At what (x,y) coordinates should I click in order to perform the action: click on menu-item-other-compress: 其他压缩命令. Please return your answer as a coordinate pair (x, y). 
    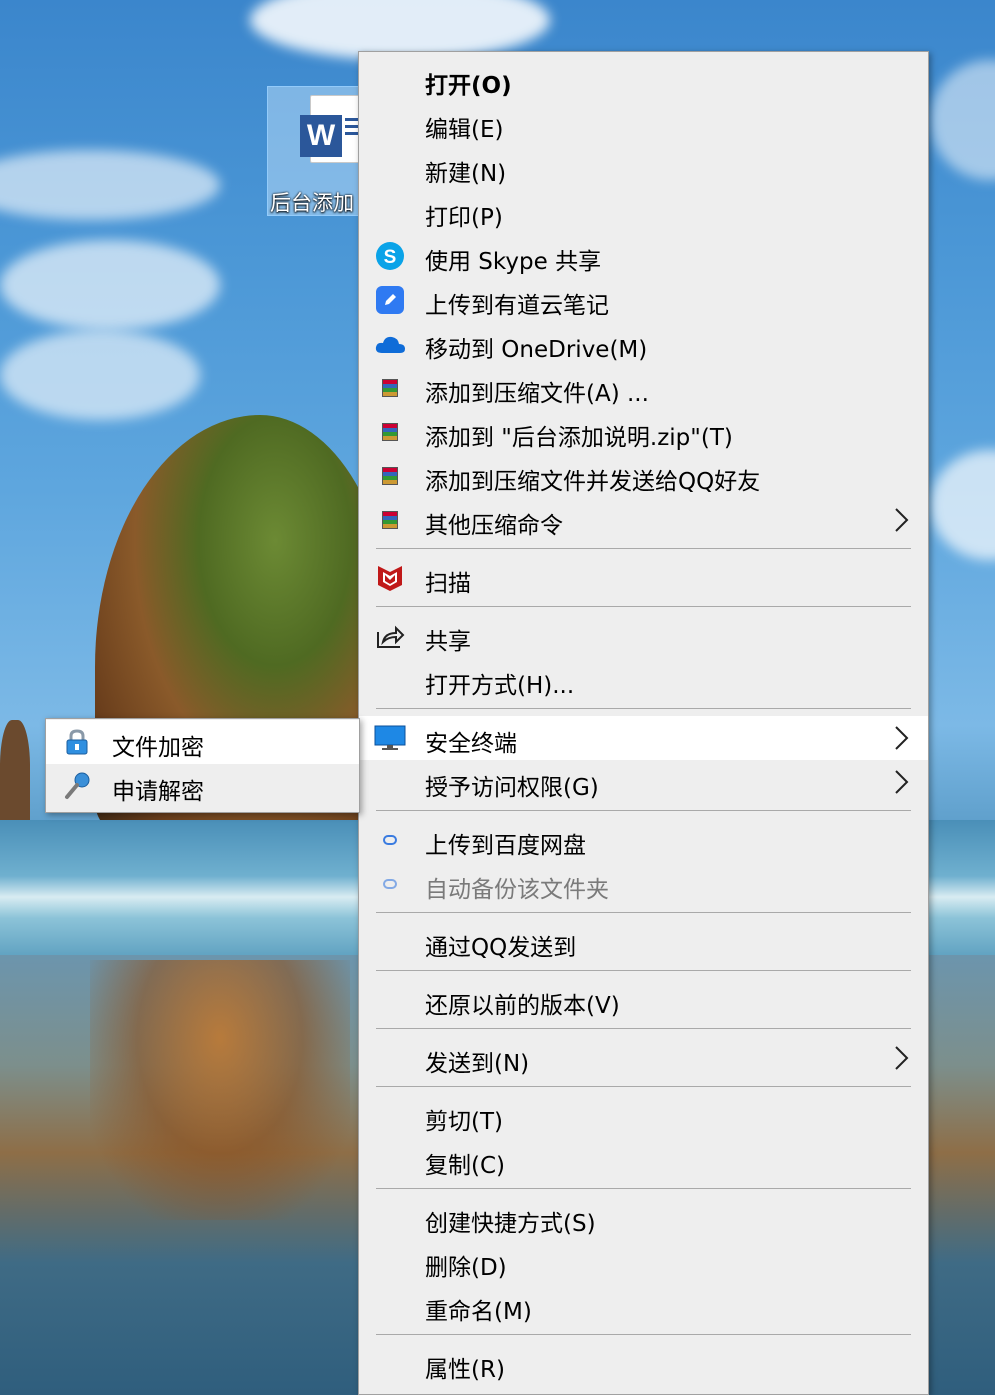
    Looking at the image, I should click on (643, 520).